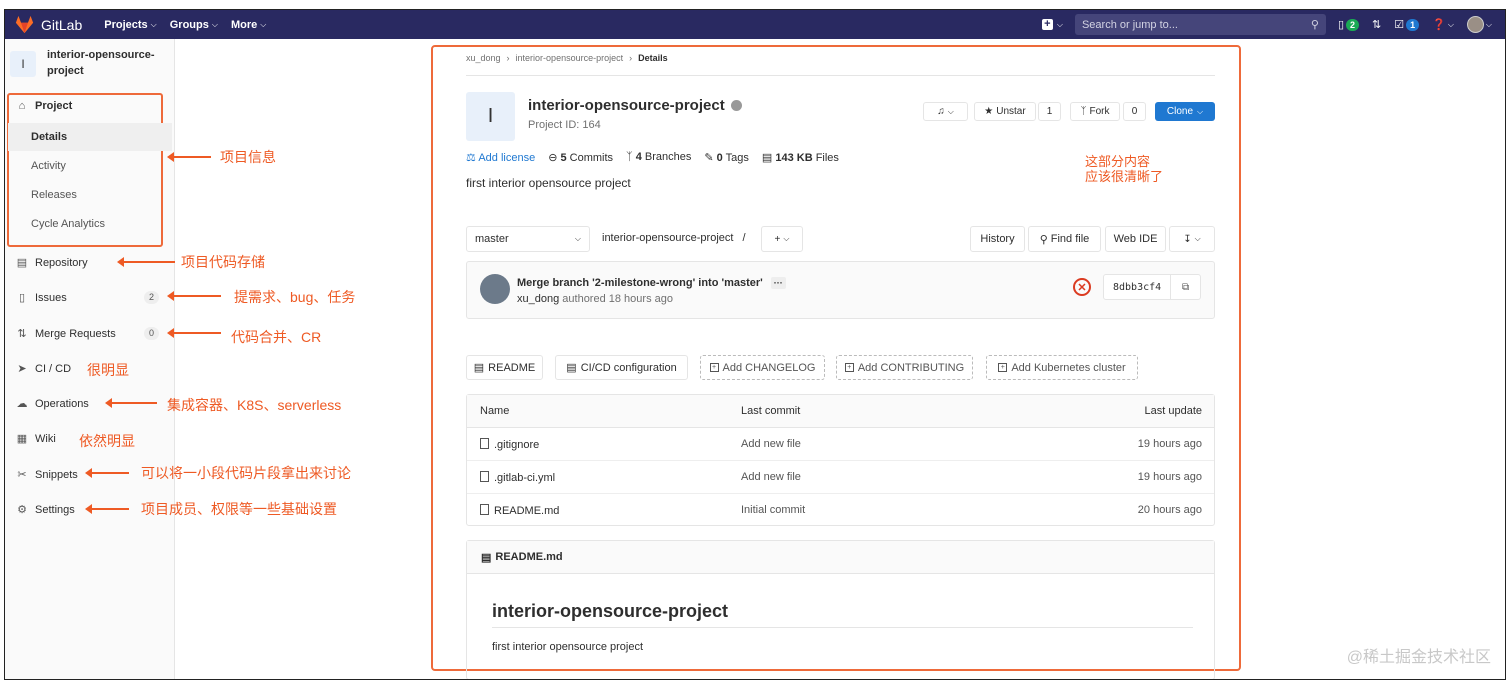 The width and height of the screenshot is (1512, 686). What do you see at coordinates (1169, 444) in the screenshot?
I see `file-last-update: 19 hours ago` at bounding box center [1169, 444].